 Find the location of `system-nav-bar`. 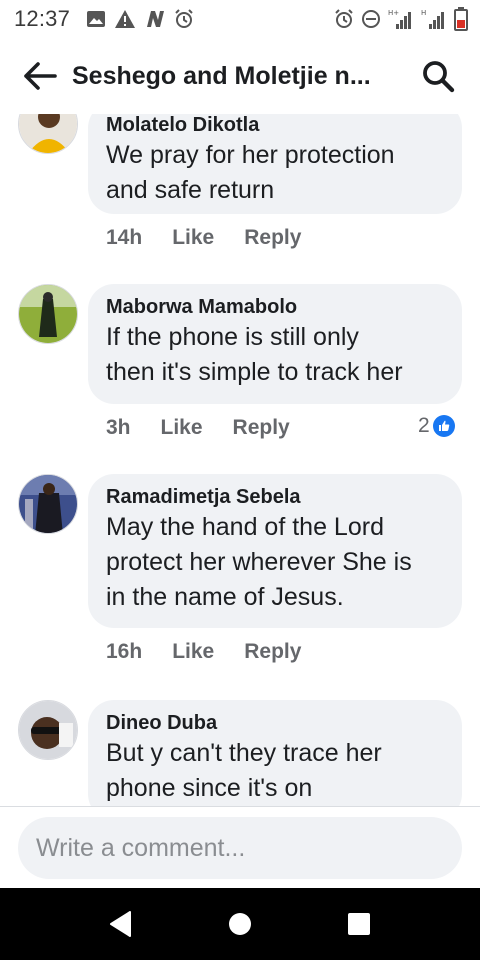

system-nav-bar is located at coordinates (240, 924).